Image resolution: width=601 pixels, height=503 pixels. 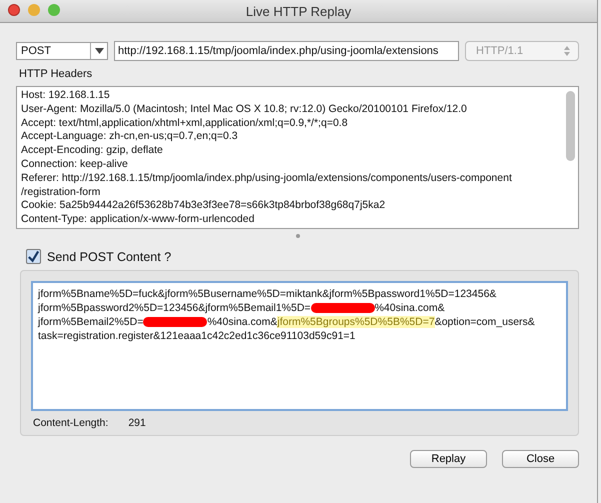 I want to click on highlighted-text: jform%5Bgroups%5D%5B%5D=7, so click(x=356, y=322).